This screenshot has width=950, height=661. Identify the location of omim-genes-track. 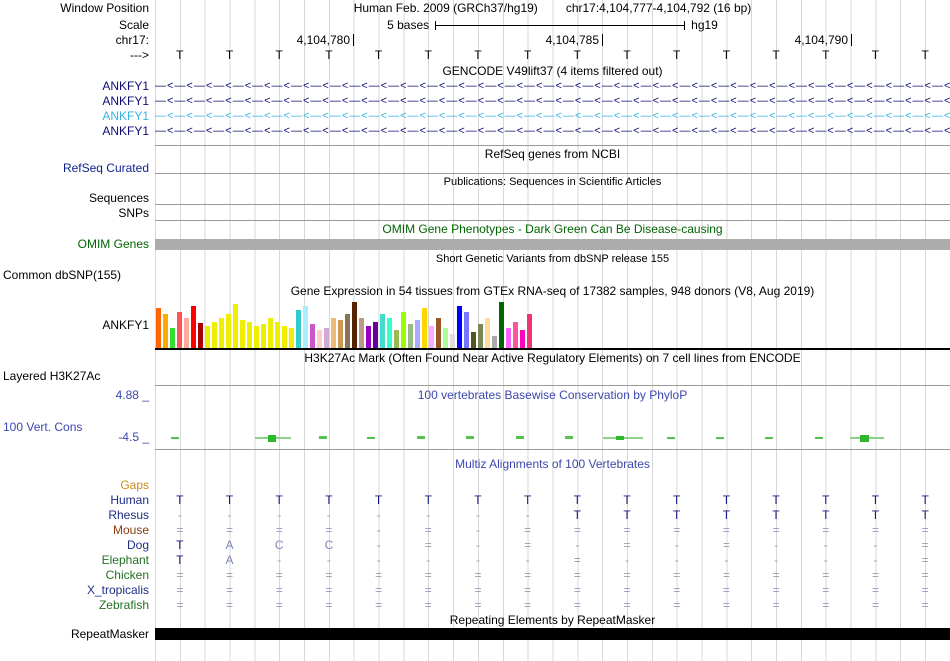
(552, 244).